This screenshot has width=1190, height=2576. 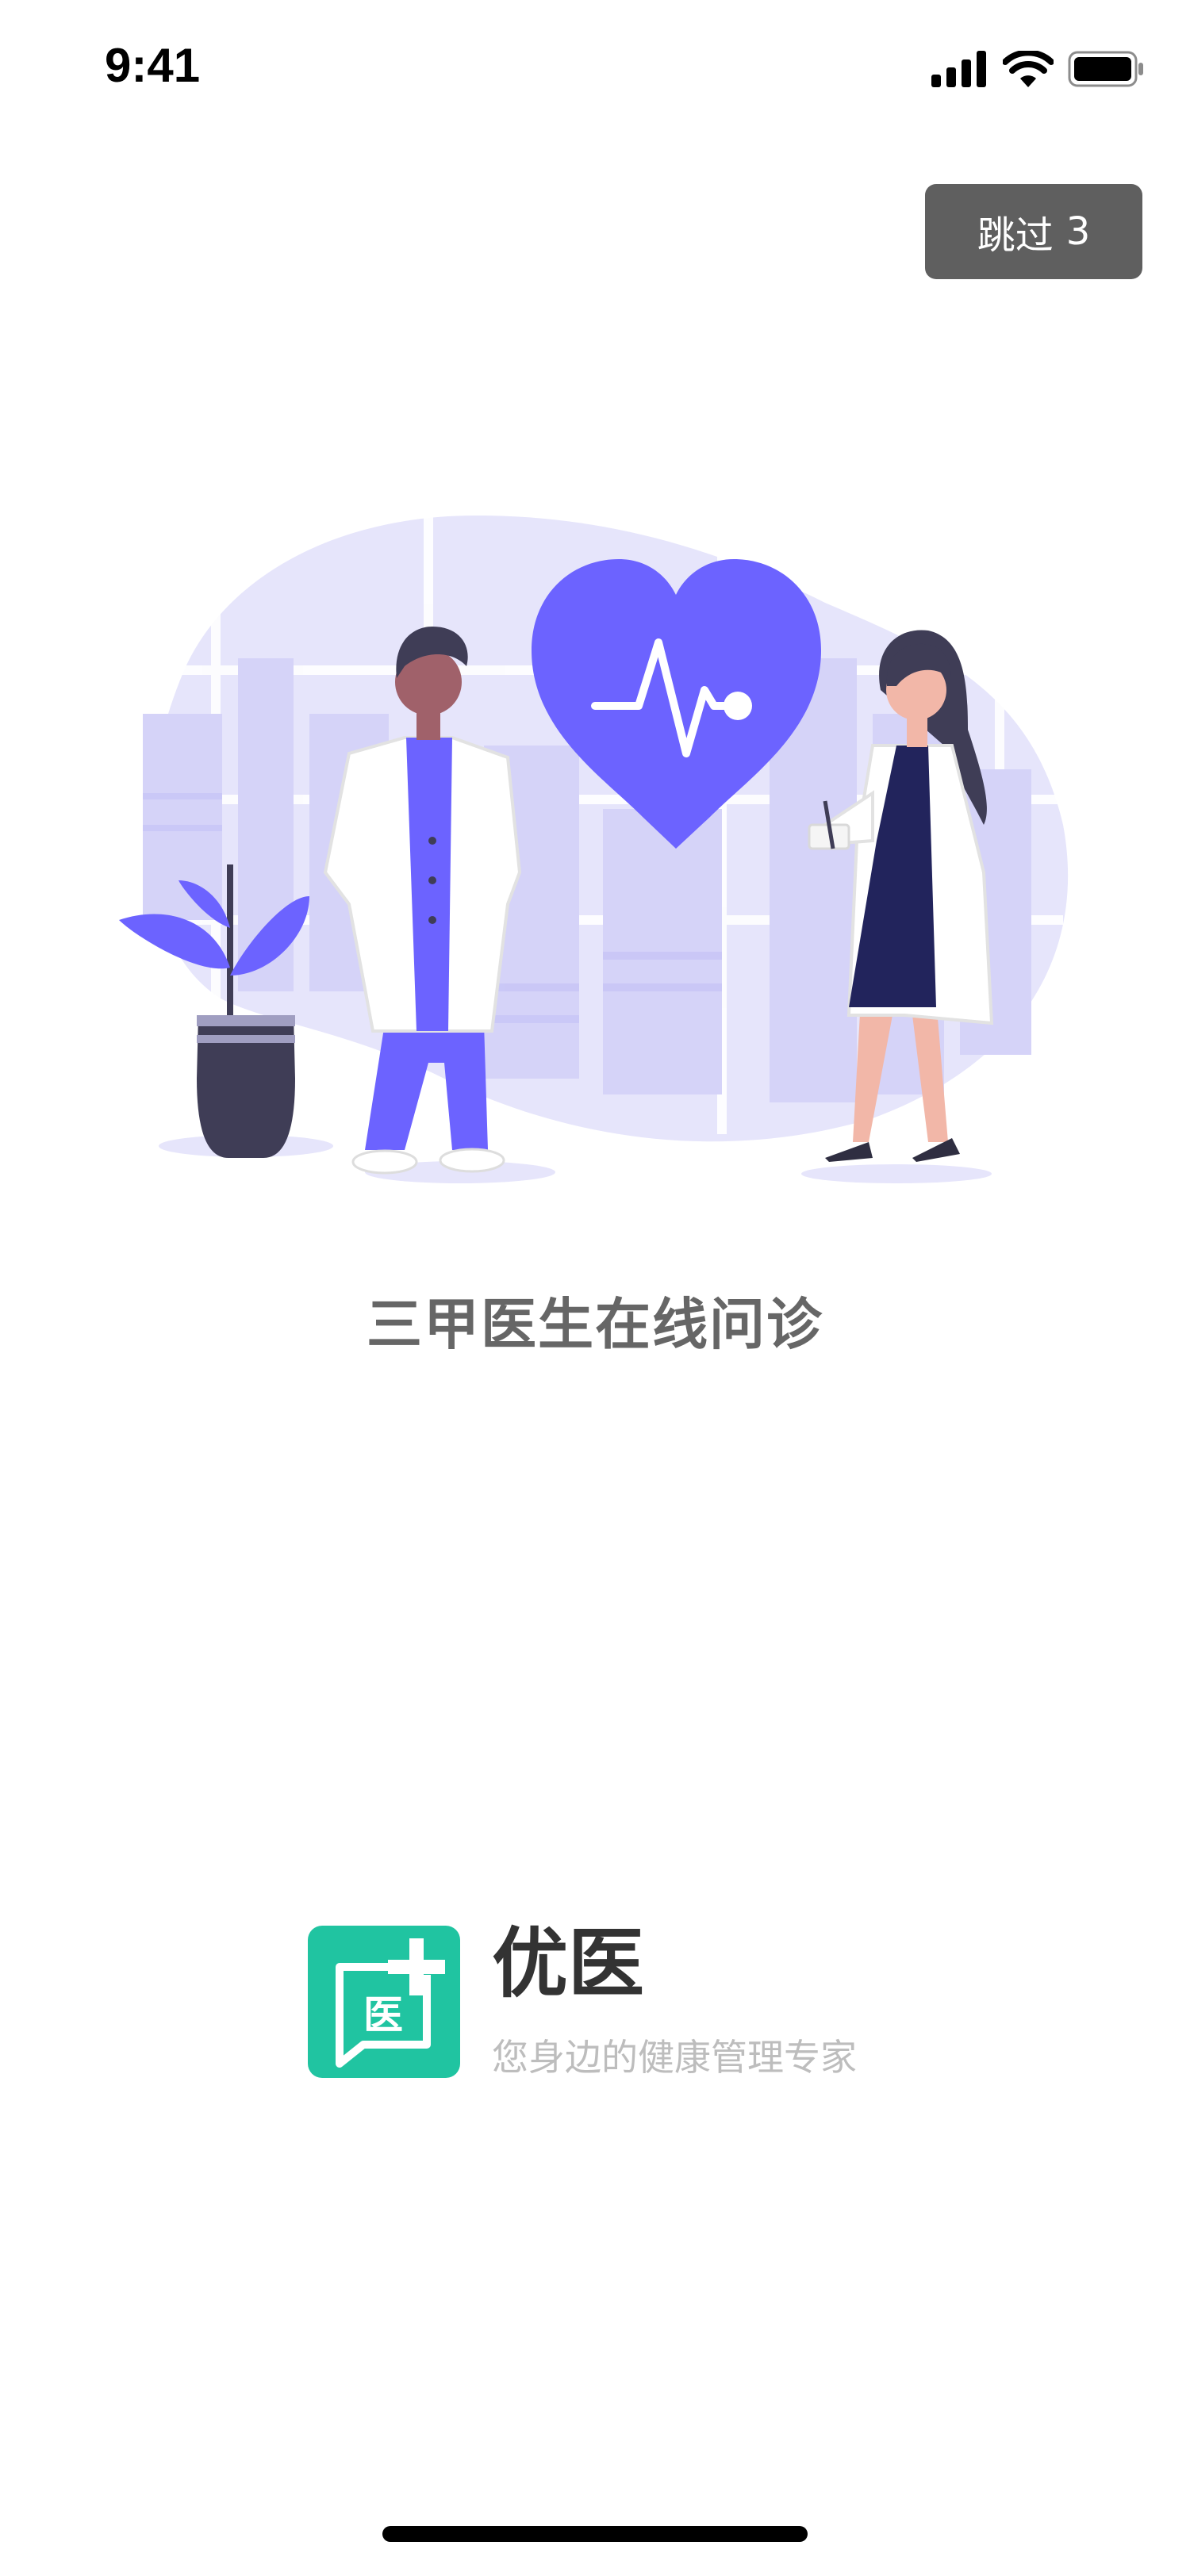 I want to click on status-bar: 9:41, so click(x=595, y=70).